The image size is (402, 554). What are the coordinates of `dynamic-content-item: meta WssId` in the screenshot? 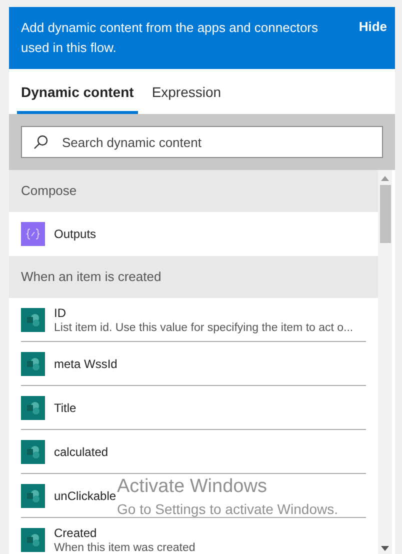 It's located at (193, 364).